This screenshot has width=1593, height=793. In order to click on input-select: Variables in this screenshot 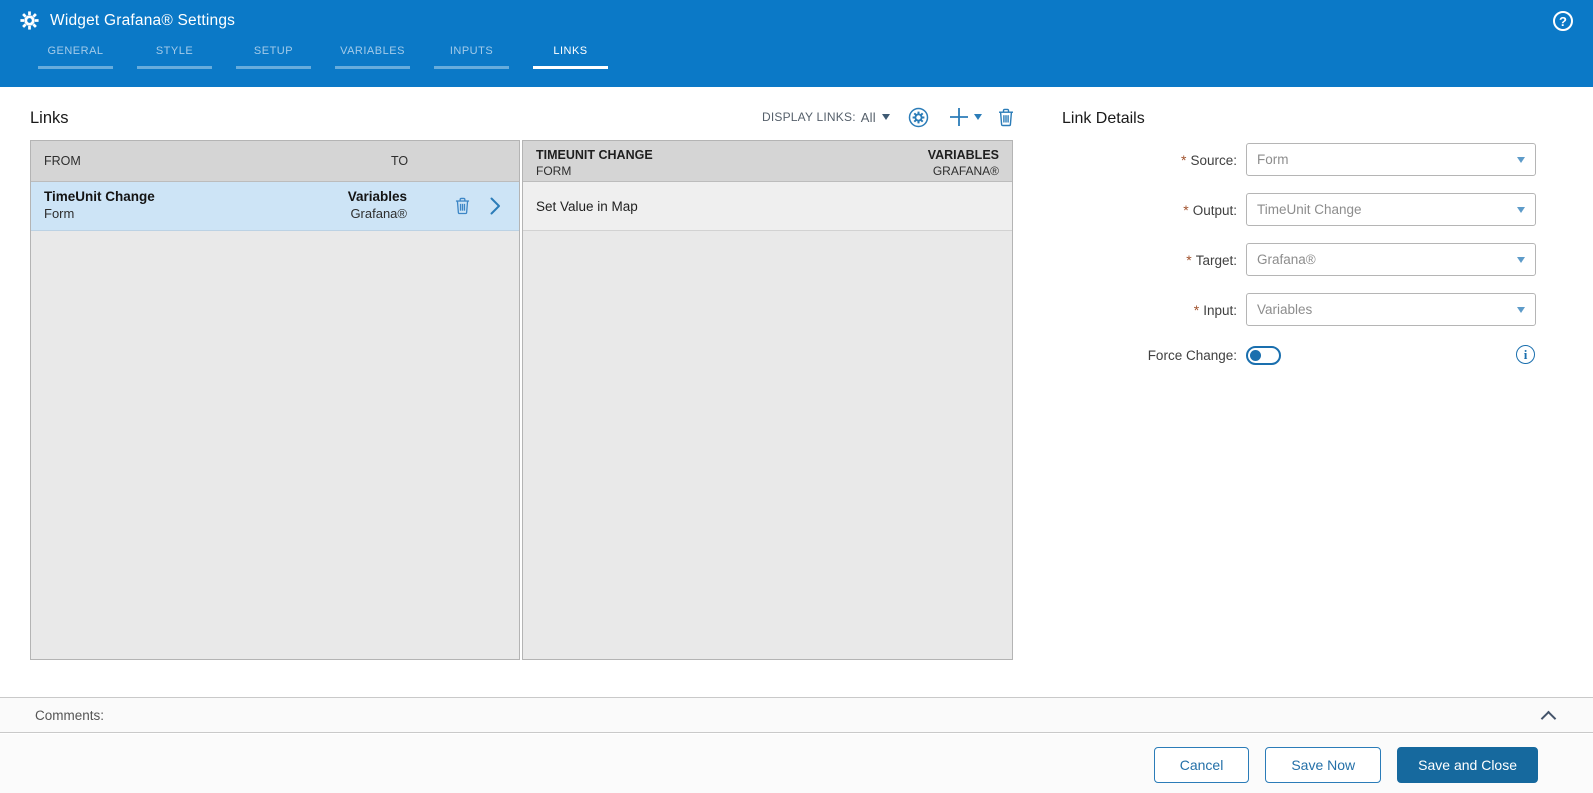, I will do `click(1391, 309)`.